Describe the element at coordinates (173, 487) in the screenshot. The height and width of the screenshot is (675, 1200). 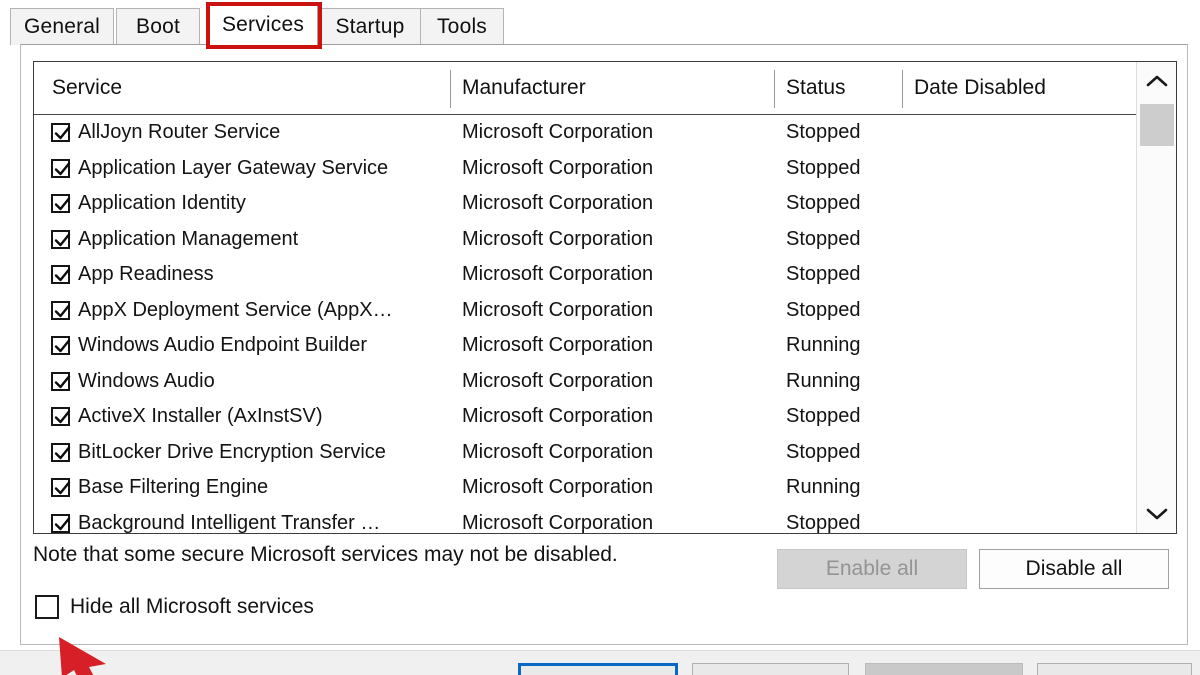
I see `cell-service: Base Filtering Engine` at that location.